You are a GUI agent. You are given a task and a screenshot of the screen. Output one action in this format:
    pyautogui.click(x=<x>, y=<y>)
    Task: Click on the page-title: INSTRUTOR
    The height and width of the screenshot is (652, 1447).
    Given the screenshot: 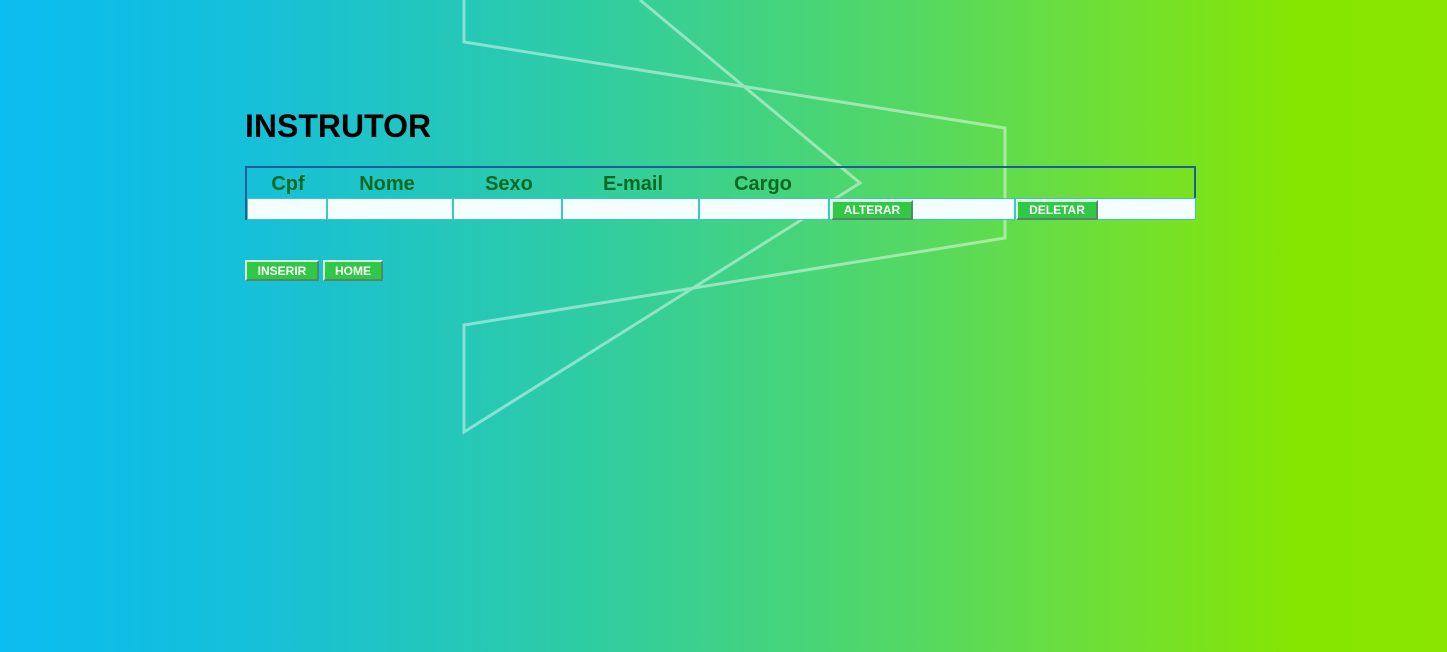 What is the action you would take?
    pyautogui.click(x=338, y=126)
    